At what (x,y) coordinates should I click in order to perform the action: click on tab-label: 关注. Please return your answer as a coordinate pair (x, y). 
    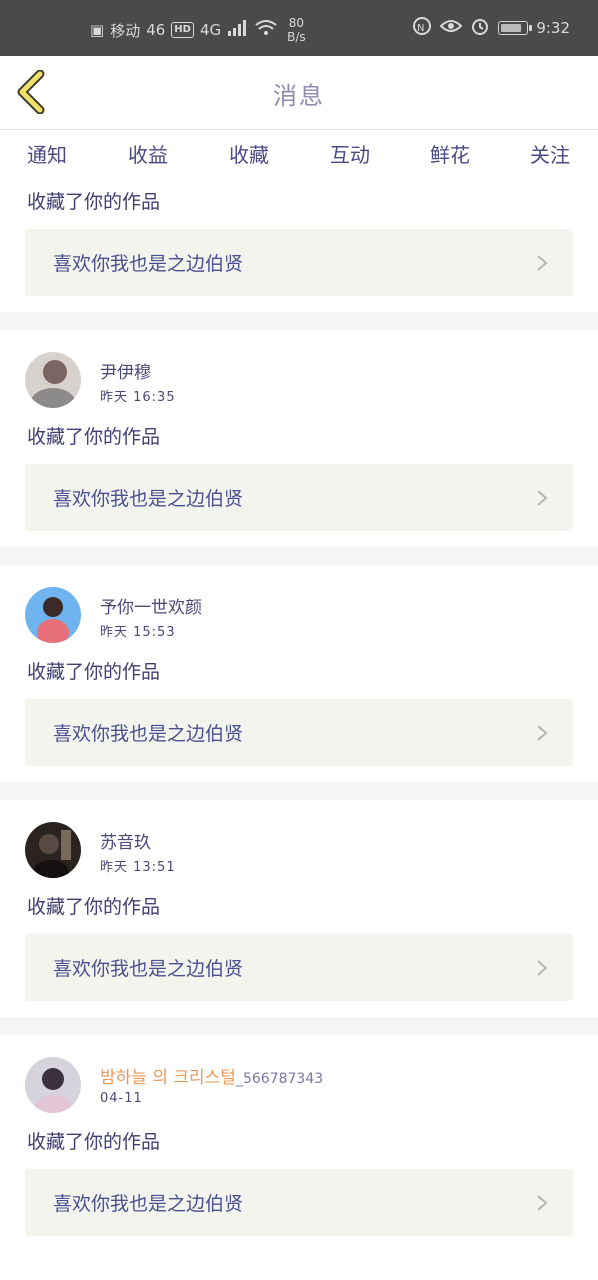
    Looking at the image, I should click on (550, 155).